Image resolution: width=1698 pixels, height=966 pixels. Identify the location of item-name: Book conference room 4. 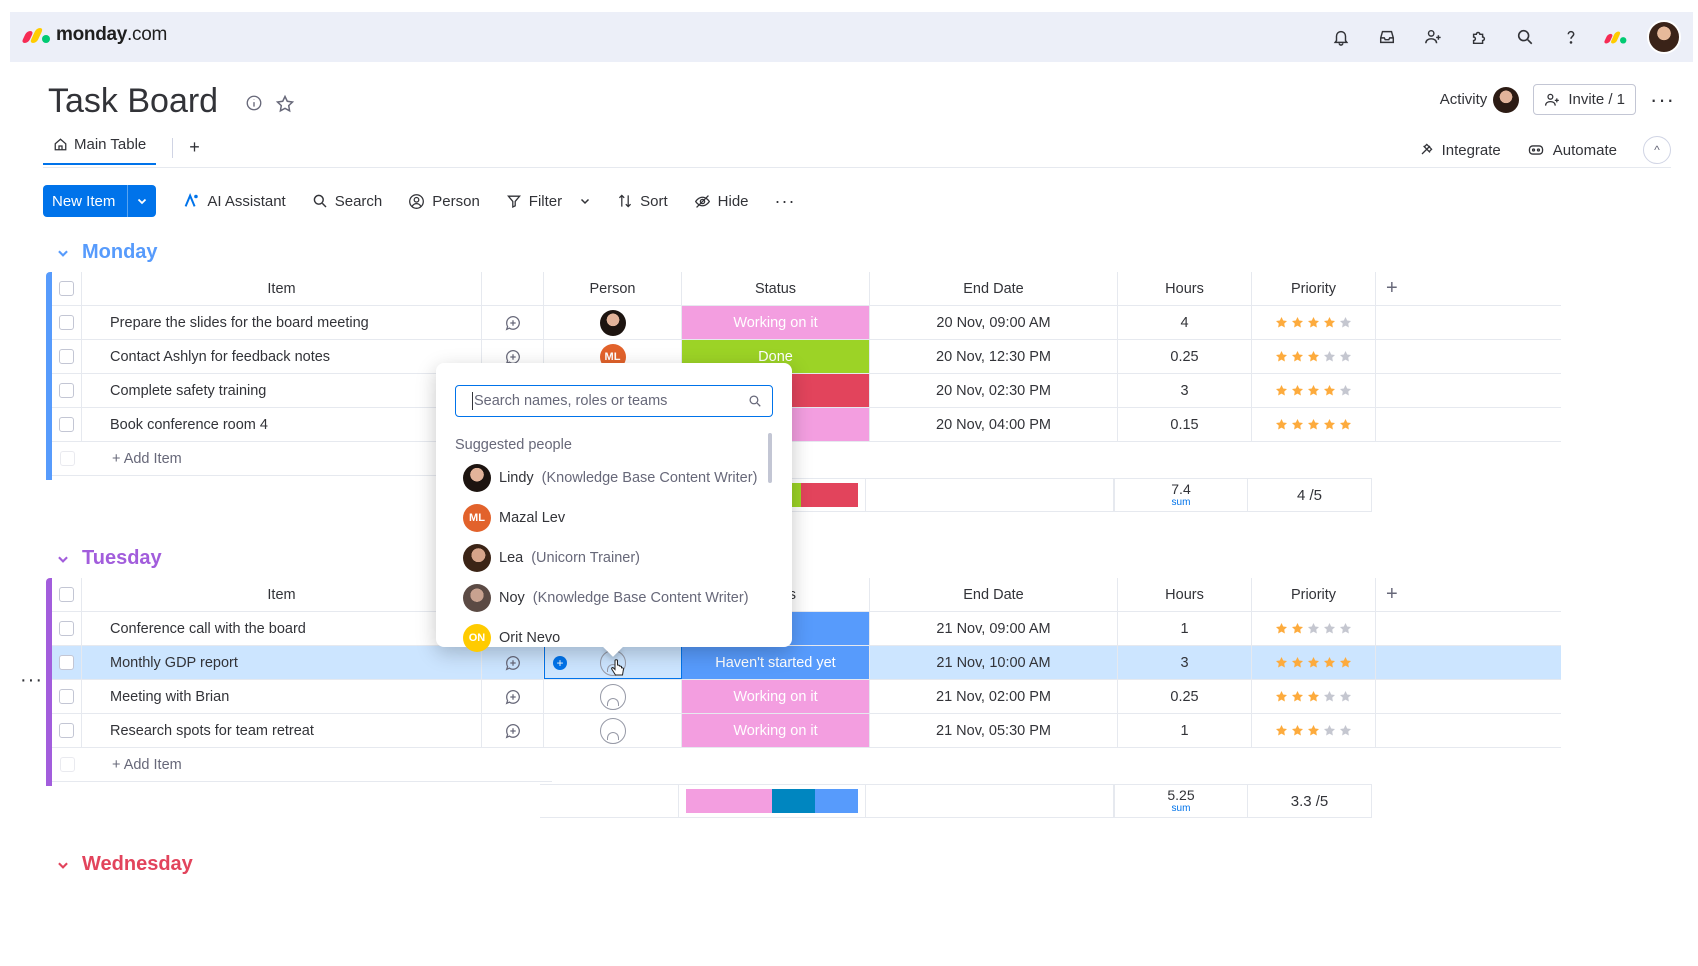
(282, 424).